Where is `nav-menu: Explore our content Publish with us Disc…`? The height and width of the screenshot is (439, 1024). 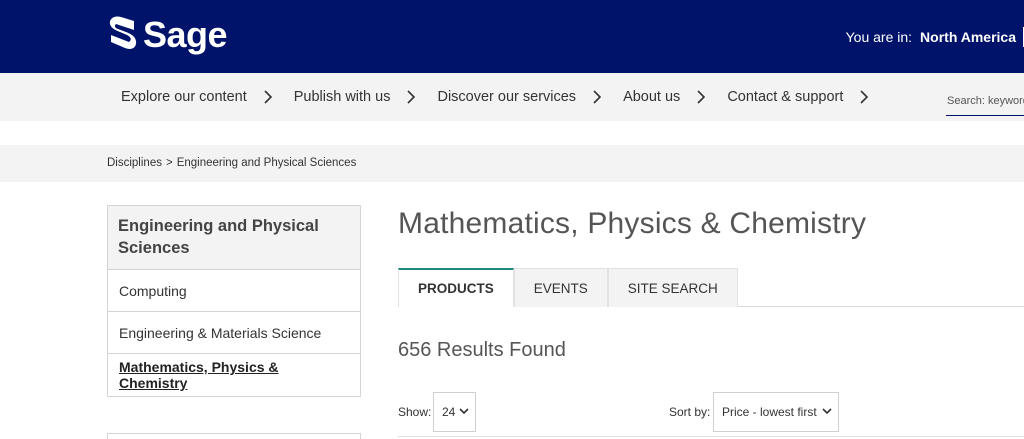 nav-menu: Explore our content Publish with us Disc… is located at coordinates (505, 97).